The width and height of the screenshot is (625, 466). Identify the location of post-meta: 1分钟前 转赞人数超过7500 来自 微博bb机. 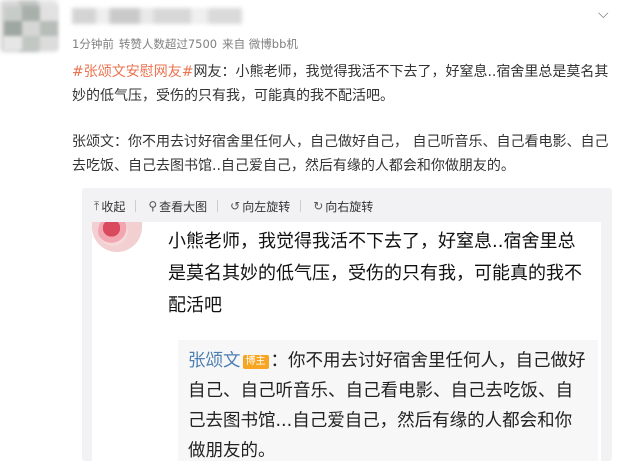
(187, 44).